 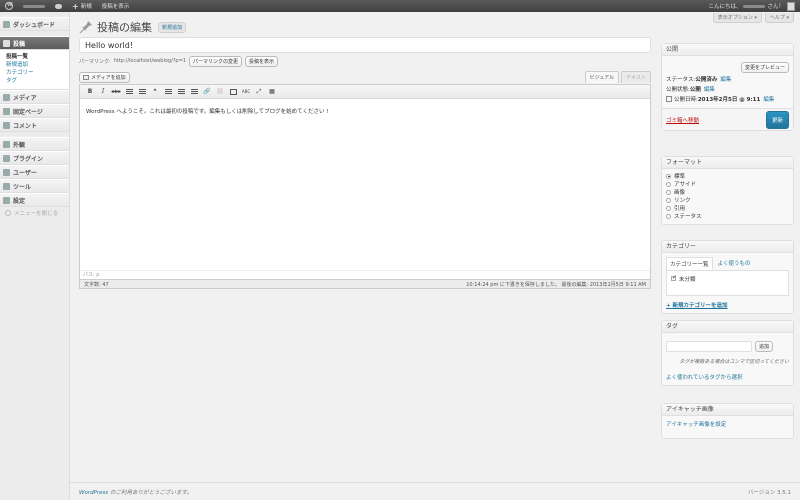 I want to click on menu-plugins: プラグイン, so click(x=34, y=158).